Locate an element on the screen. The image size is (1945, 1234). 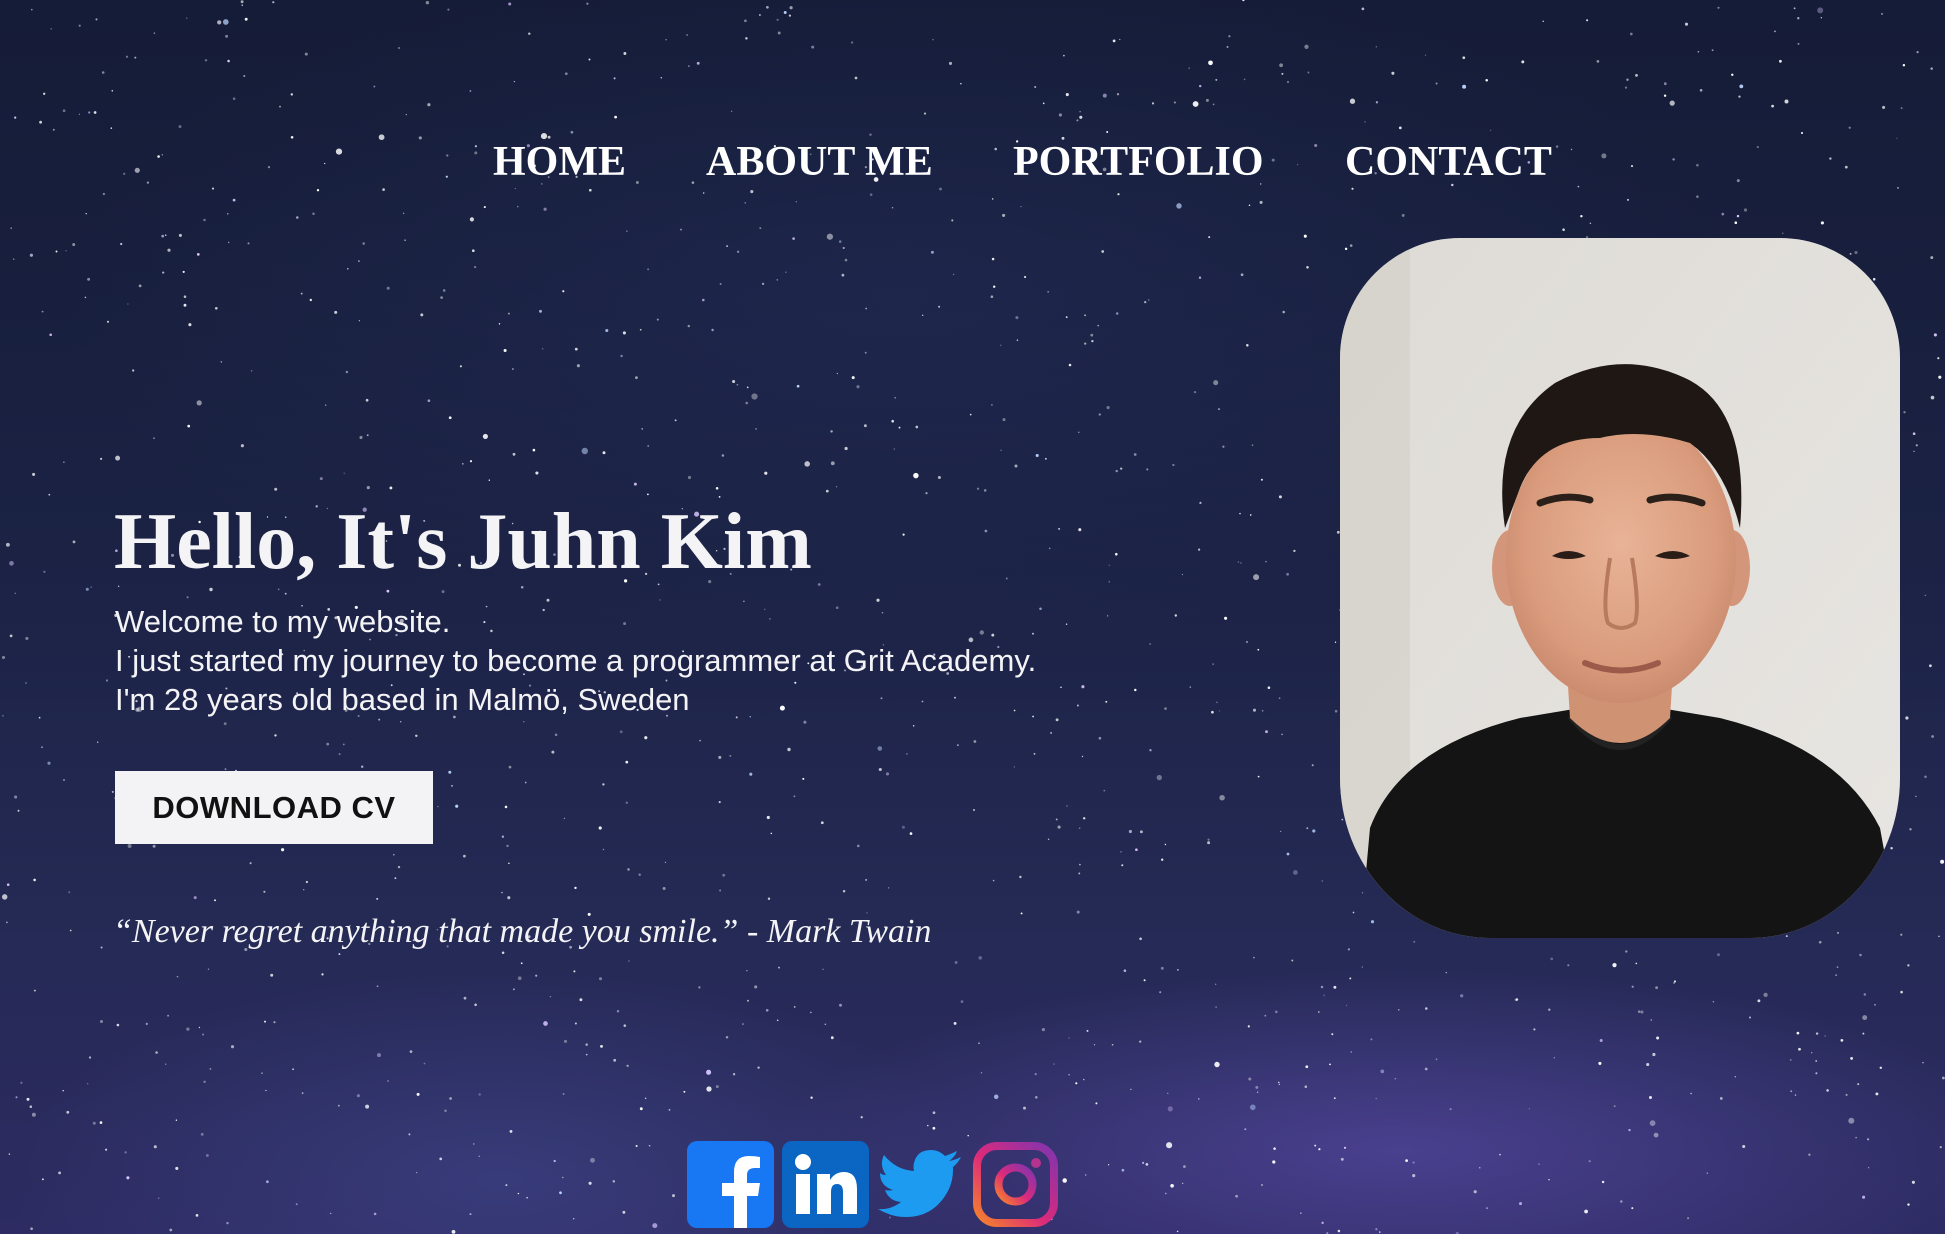
nav-portfolio-link: PORTFOLIO is located at coordinates (1138, 162).